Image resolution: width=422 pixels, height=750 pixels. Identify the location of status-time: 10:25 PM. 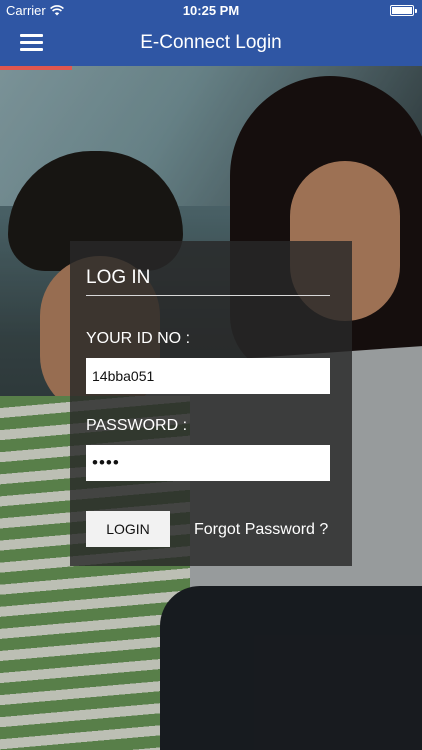
(211, 10).